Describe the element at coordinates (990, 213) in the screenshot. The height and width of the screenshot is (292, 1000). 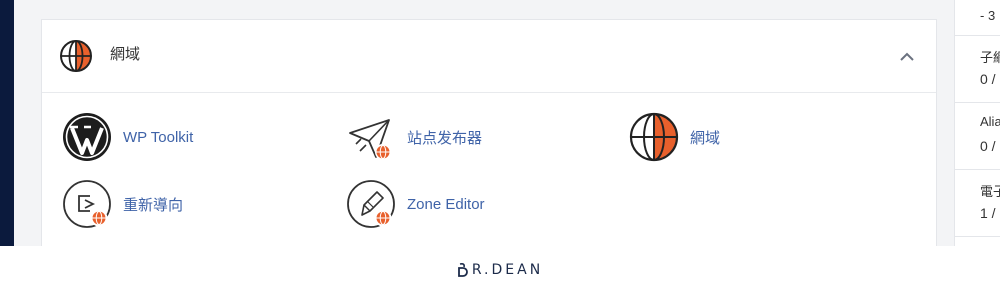
I see `stat-value: 1 / ∞` at that location.